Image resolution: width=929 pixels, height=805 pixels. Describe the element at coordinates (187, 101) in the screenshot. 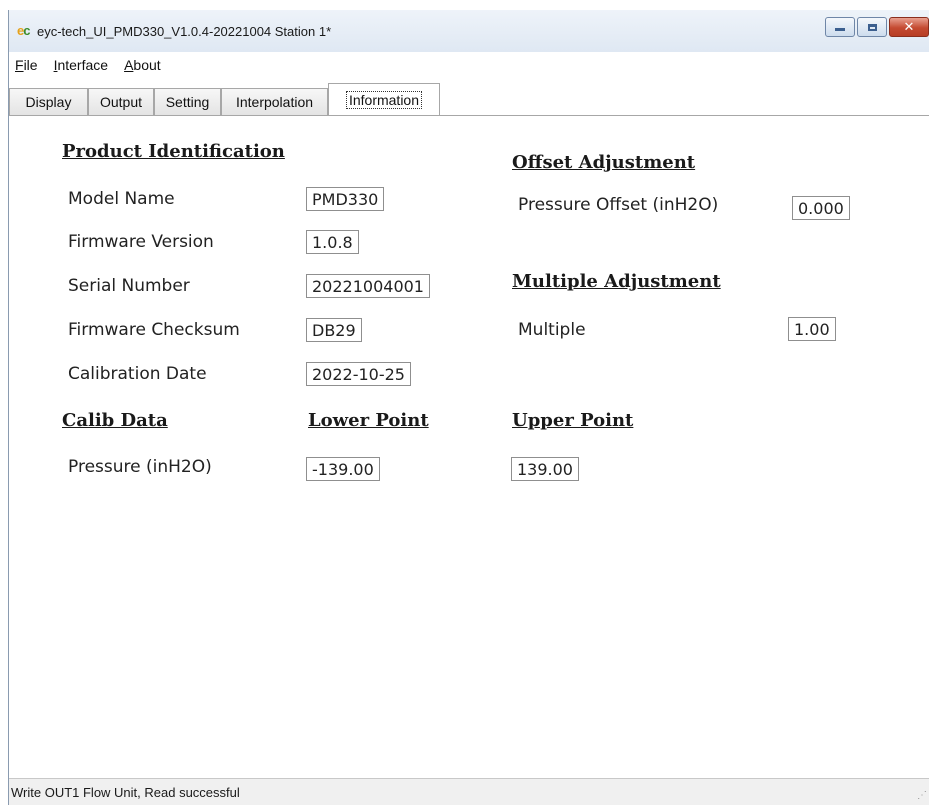

I see `tab-setting: Setting` at that location.